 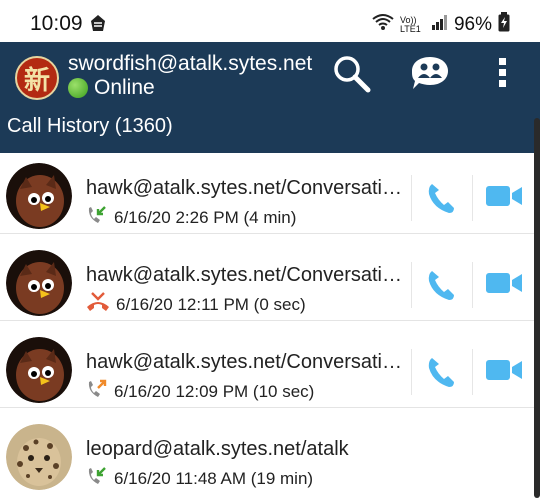 I want to click on notification-icon, so click(x=98, y=25).